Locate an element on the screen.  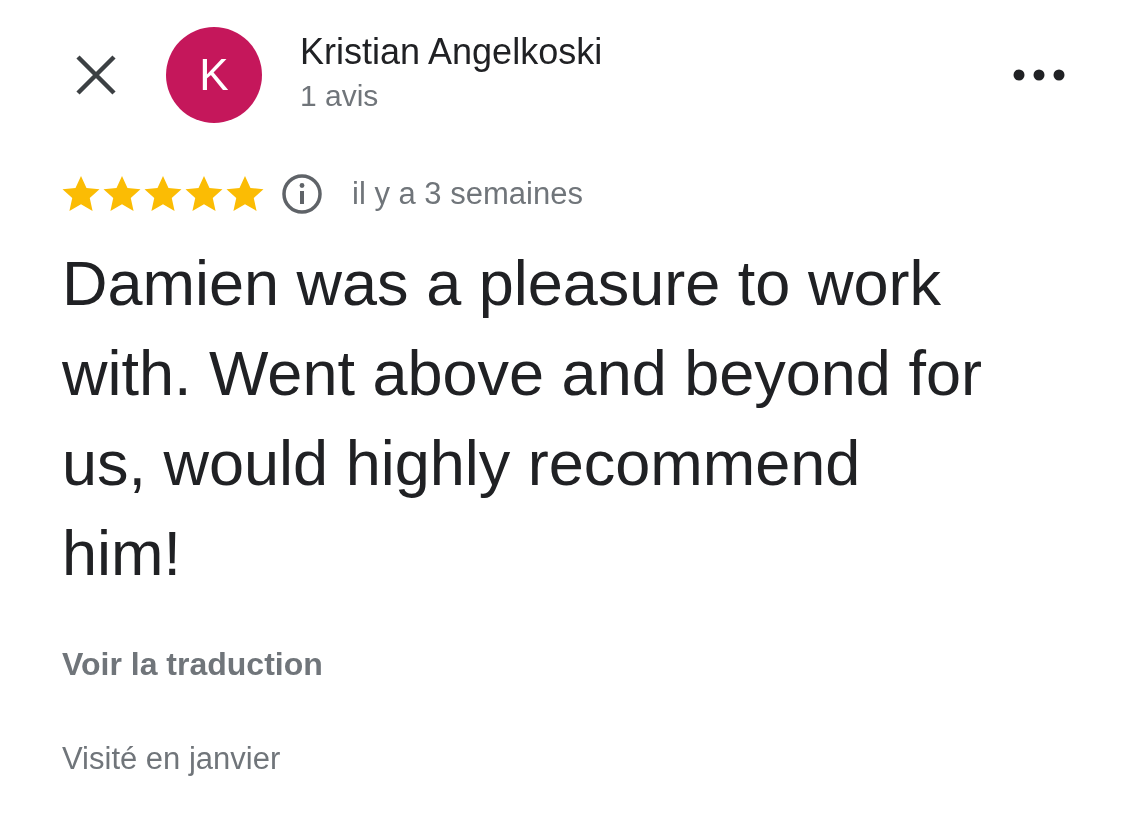
review-count: 1 avis is located at coordinates (340, 96).